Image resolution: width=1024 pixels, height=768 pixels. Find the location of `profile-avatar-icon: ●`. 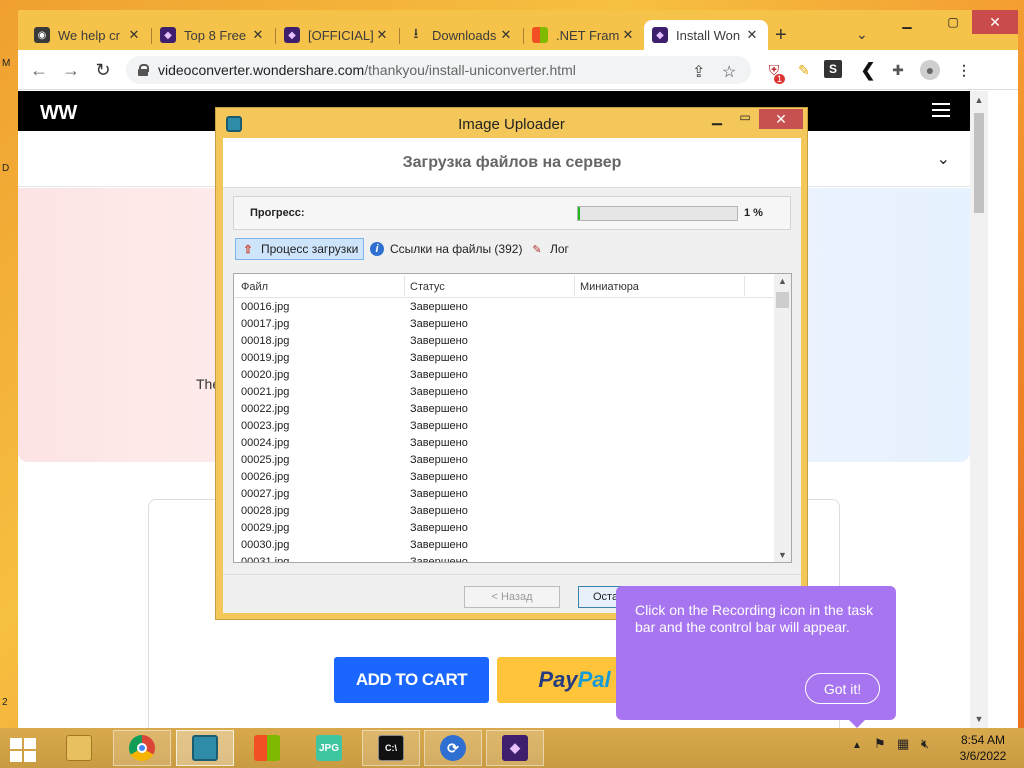

profile-avatar-icon: ● is located at coordinates (930, 70).